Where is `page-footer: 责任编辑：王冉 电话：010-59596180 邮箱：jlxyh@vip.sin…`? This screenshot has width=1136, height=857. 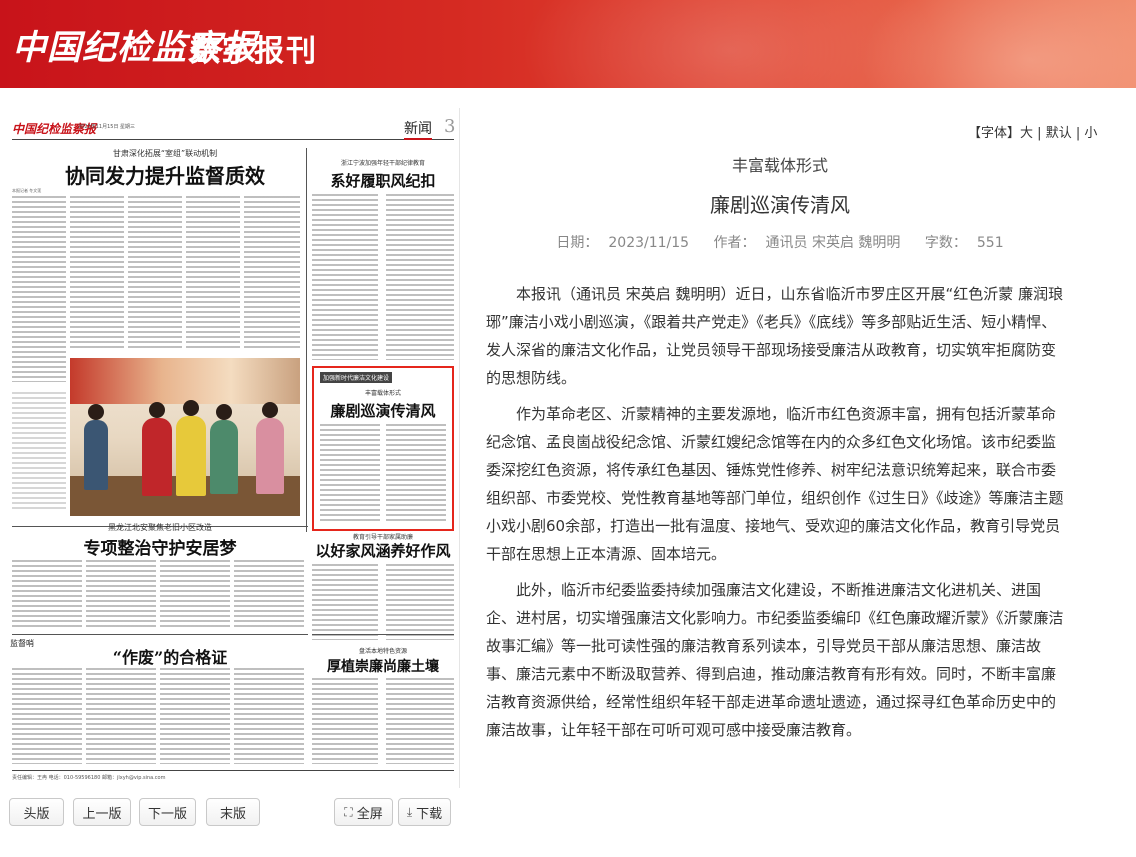
page-footer: 责任编辑：王冉 电话：010-59596180 邮箱：jlxyh@vip.sin… is located at coordinates (233, 775).